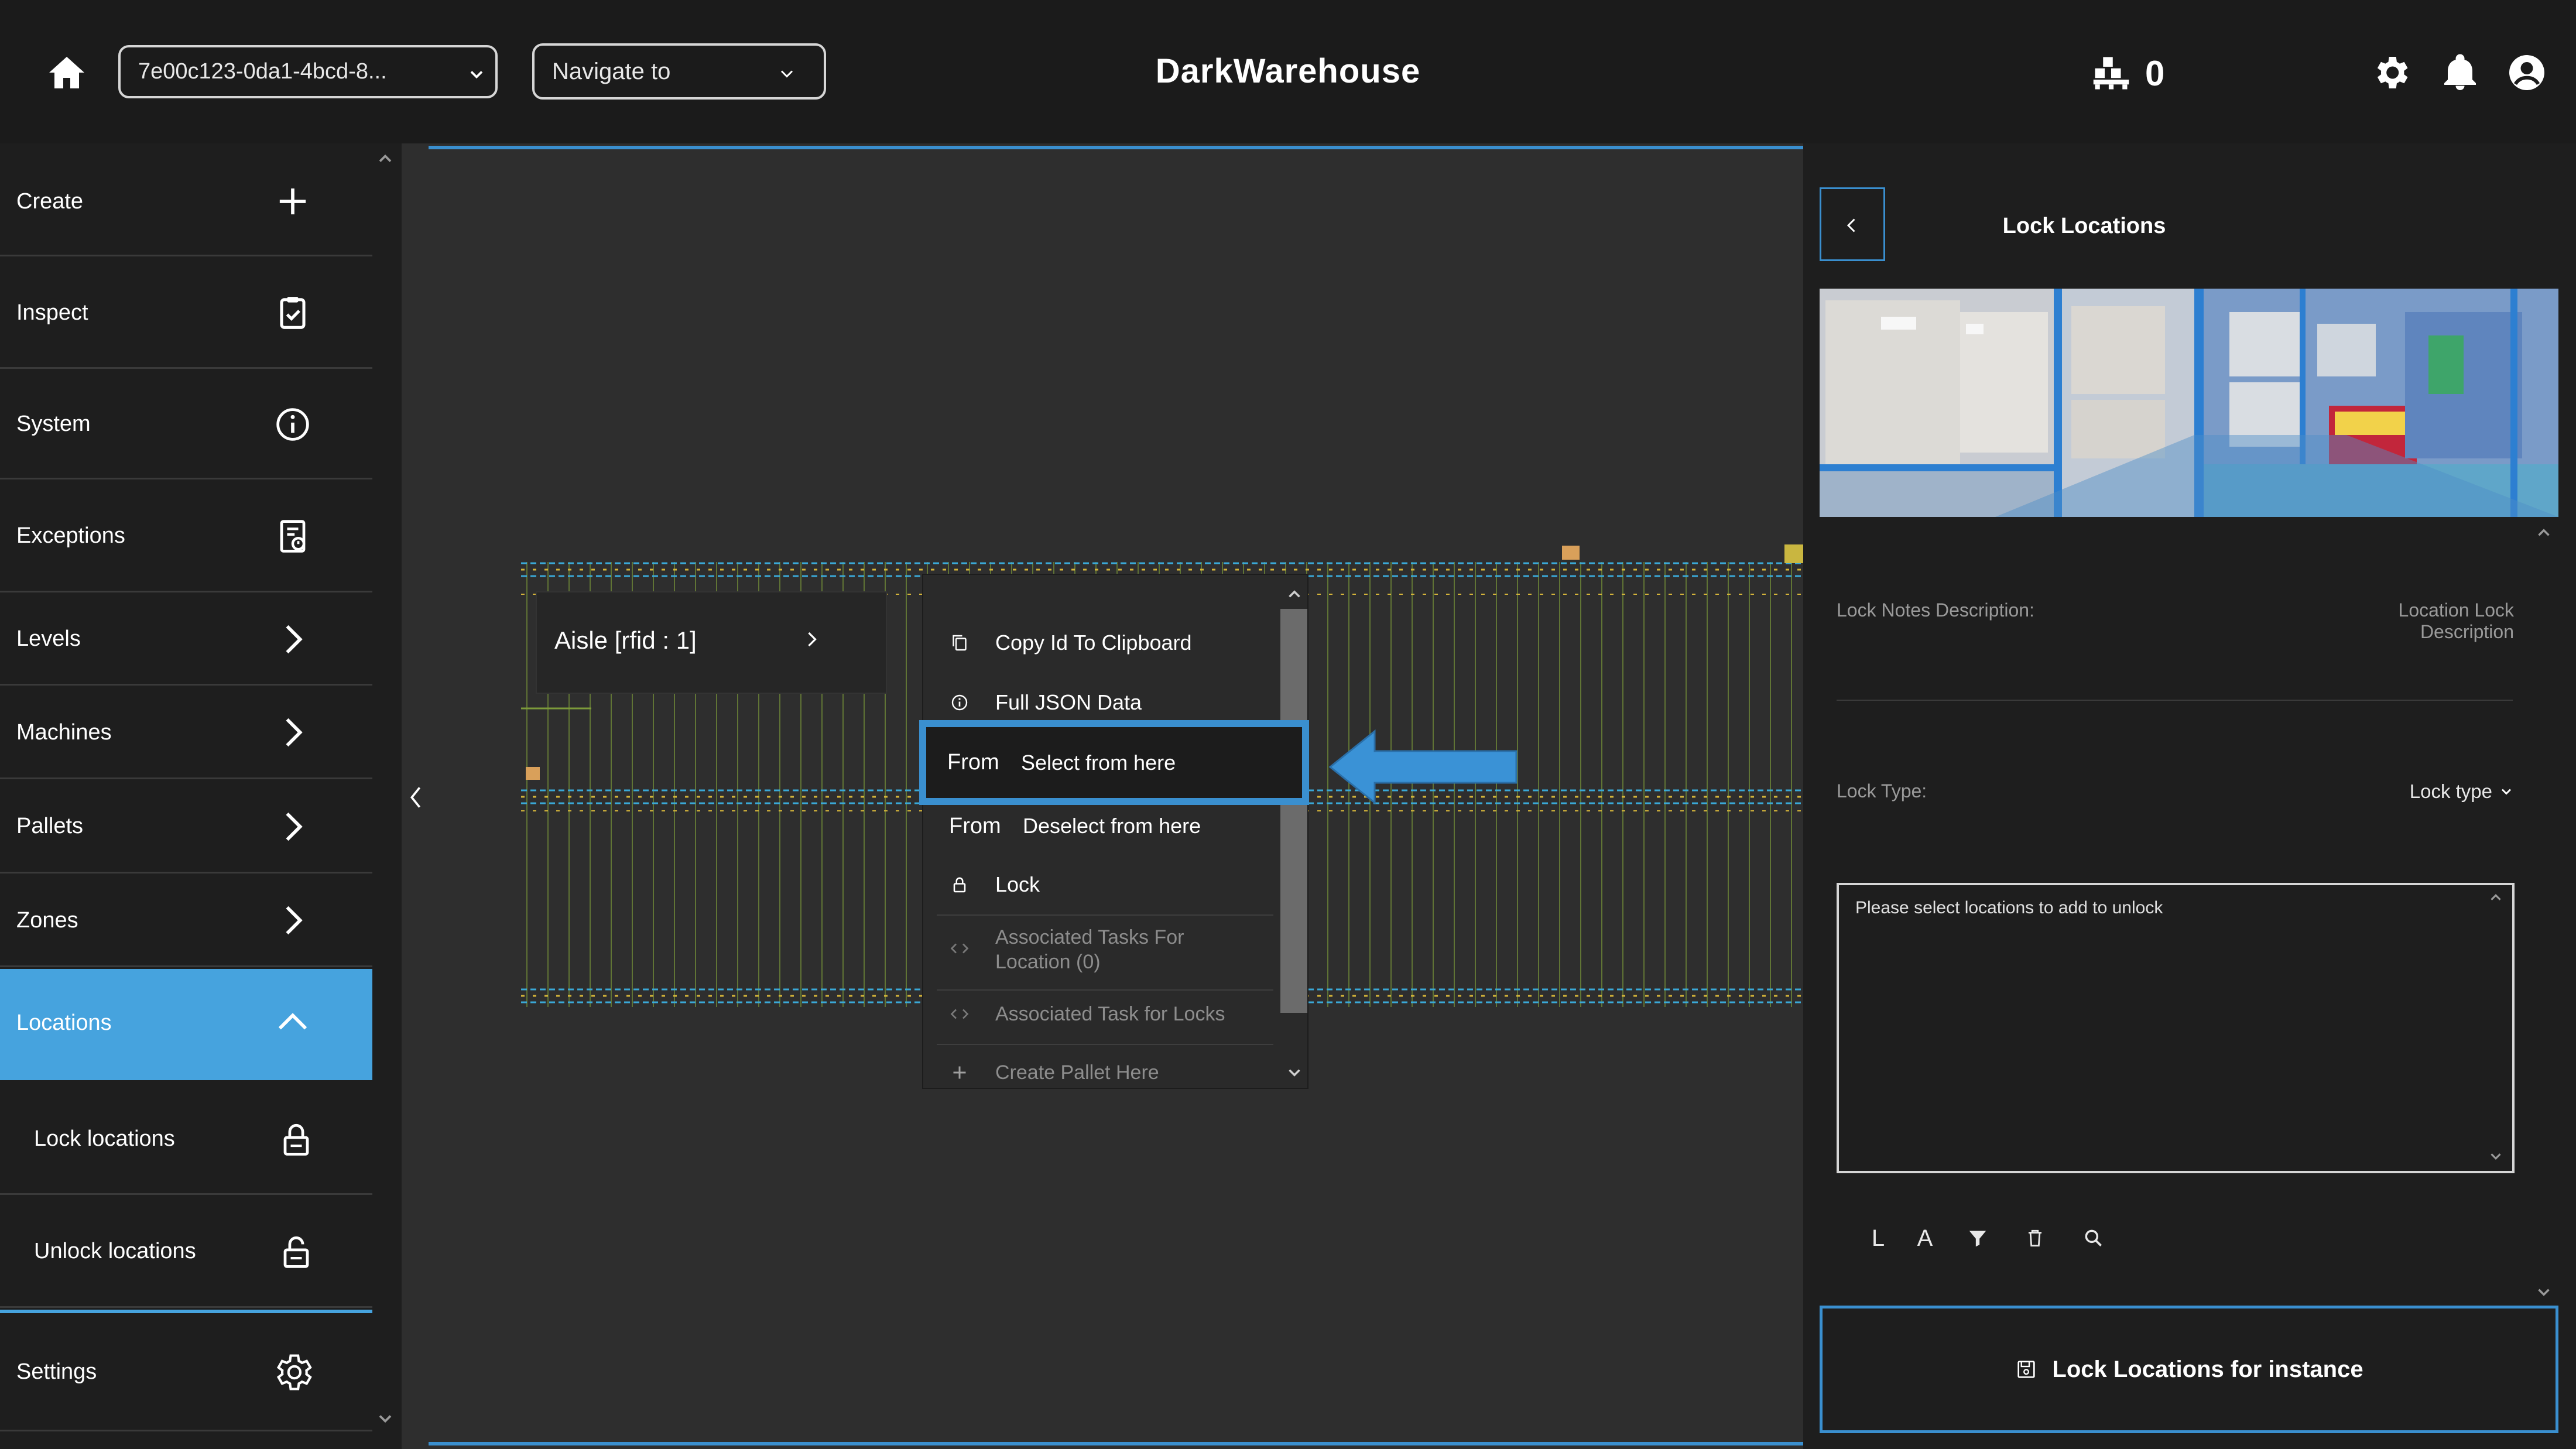  Describe the element at coordinates (1293, 811) in the screenshot. I see `menu-scrollbar` at that location.